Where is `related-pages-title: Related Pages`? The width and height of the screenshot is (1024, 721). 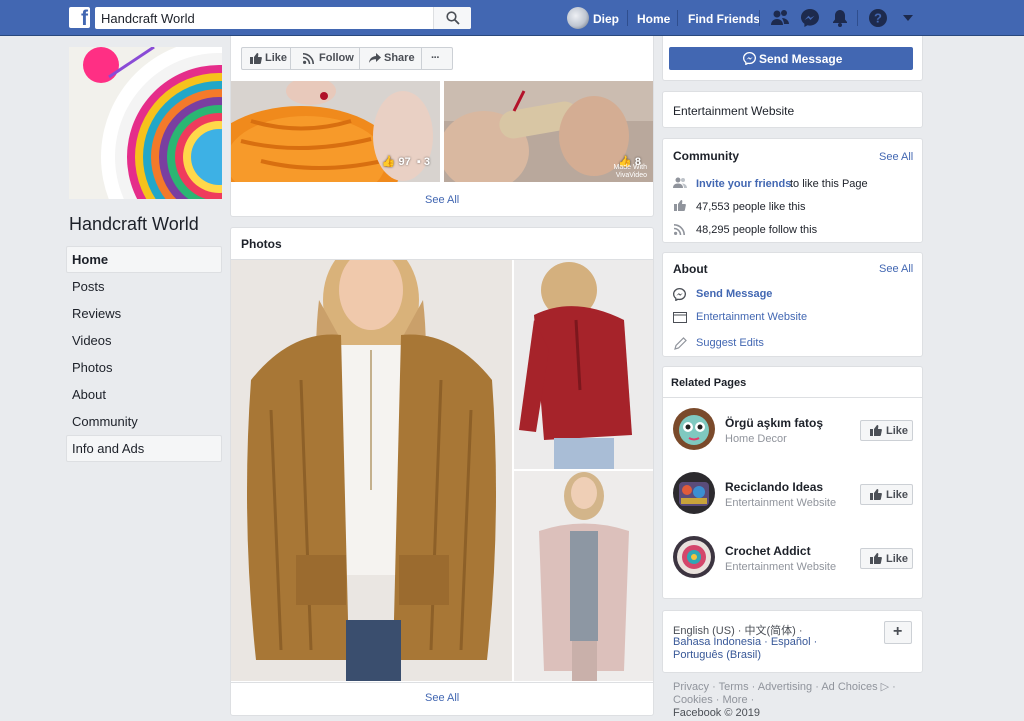 related-pages-title: Related Pages is located at coordinates (709, 383).